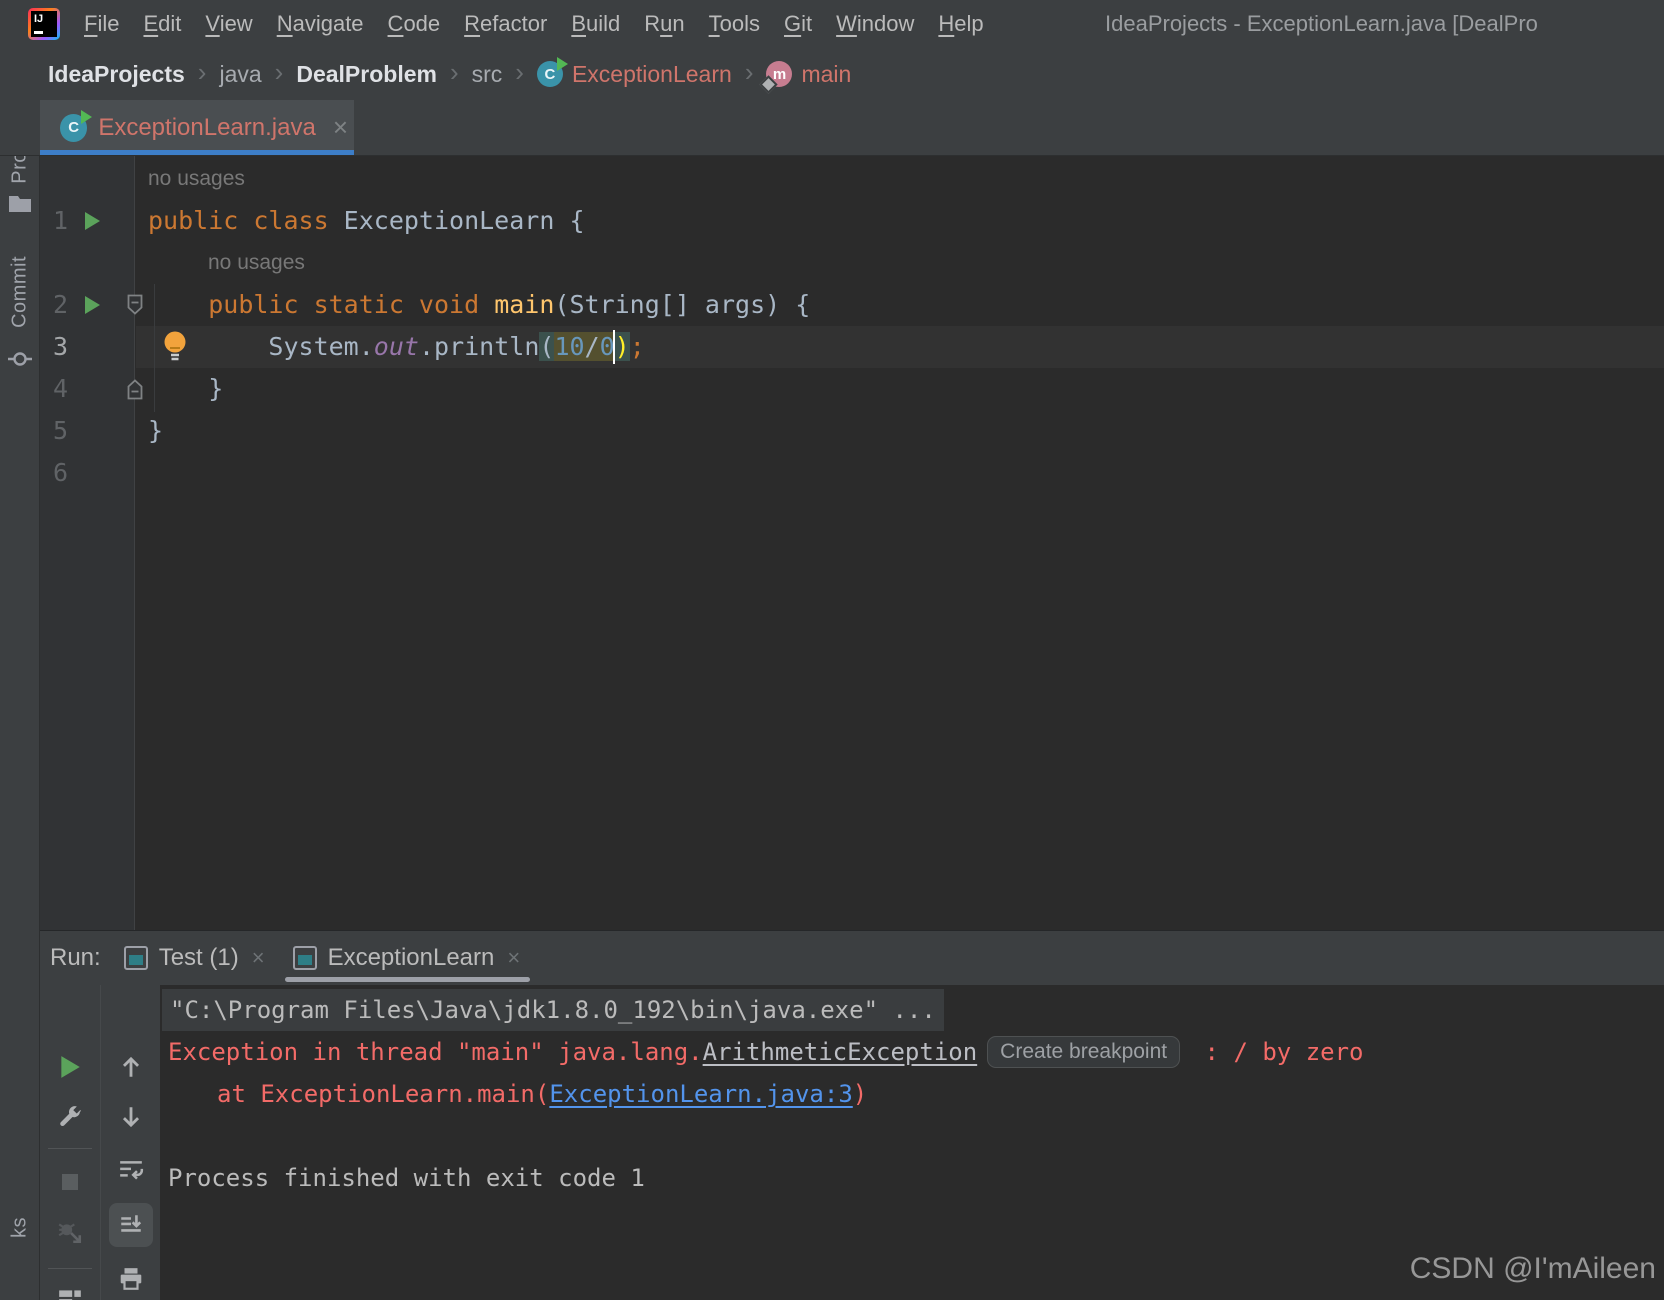 Image resolution: width=1664 pixels, height=1300 pixels. Describe the element at coordinates (664, 24) in the screenshot. I see `menu-run: Run` at that location.